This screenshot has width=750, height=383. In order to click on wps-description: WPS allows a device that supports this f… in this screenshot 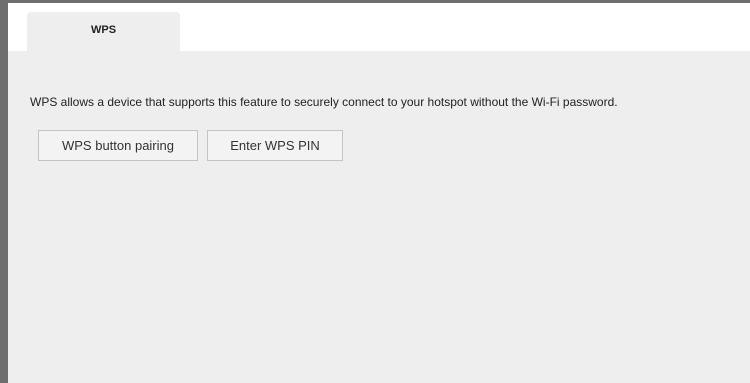, I will do `click(324, 102)`.